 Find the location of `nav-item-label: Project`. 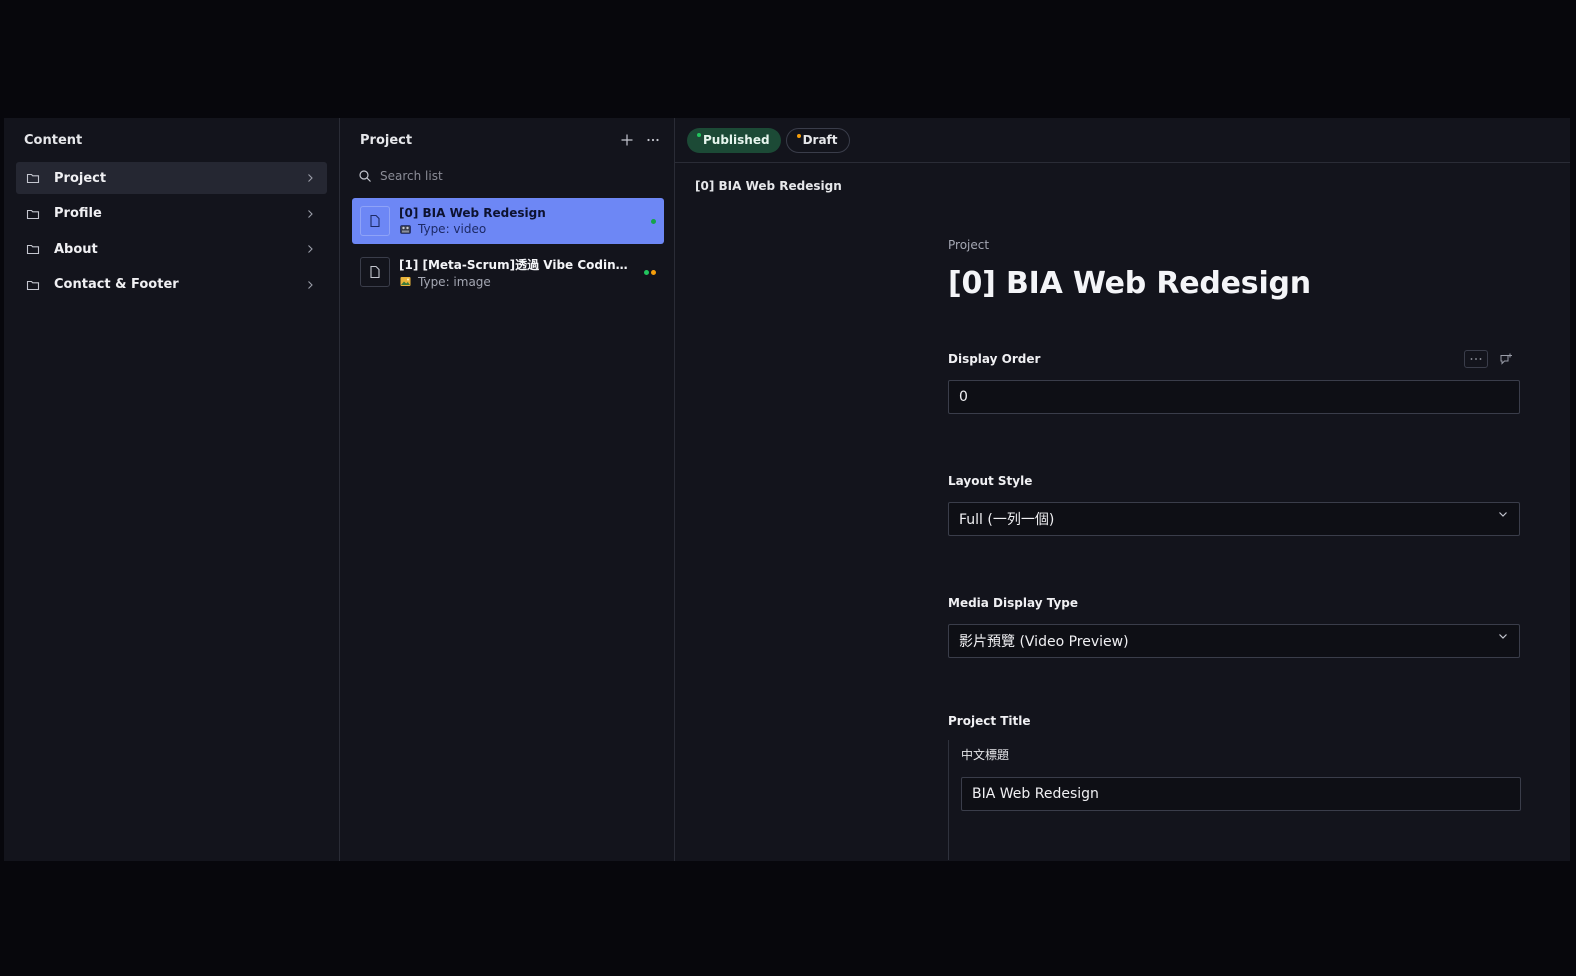

nav-item-label: Project is located at coordinates (80, 178).